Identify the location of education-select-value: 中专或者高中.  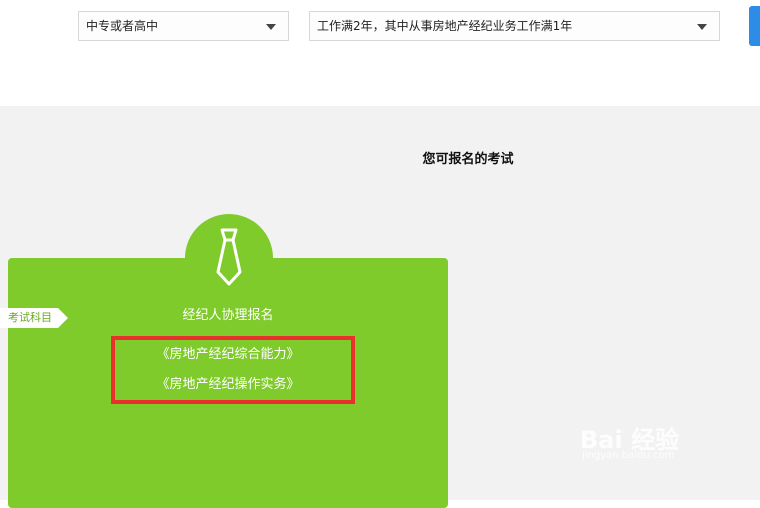
(122, 26).